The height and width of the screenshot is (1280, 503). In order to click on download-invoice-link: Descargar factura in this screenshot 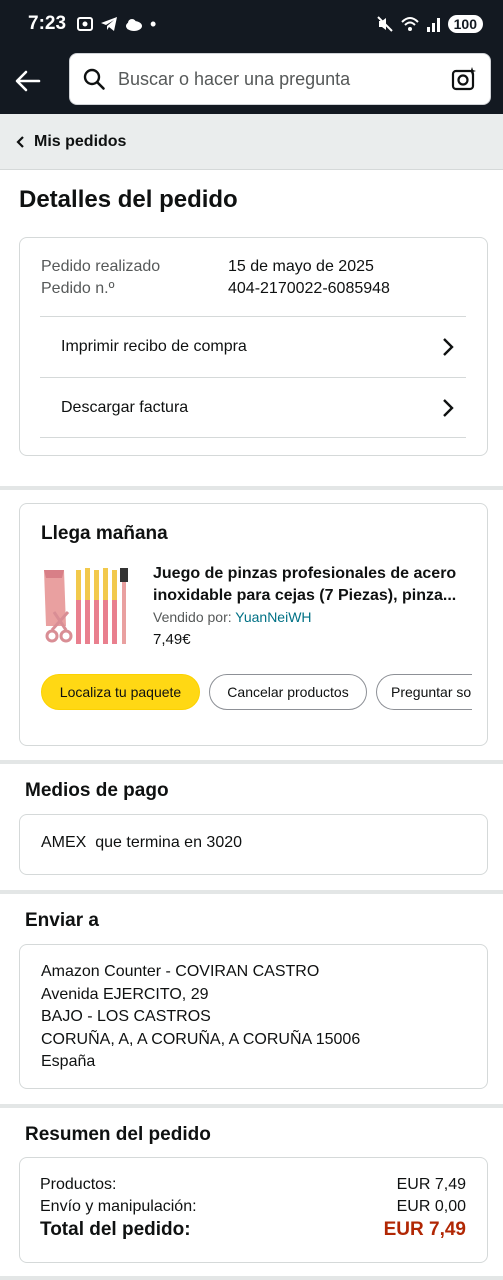, I will do `click(253, 407)`.